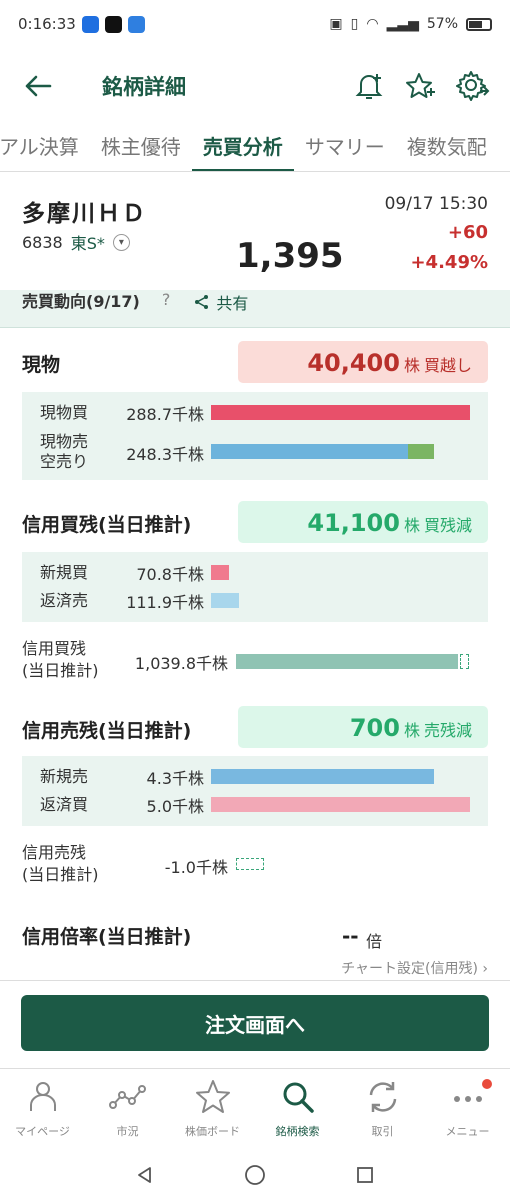 The width and height of the screenshot is (510, 1200). I want to click on nav-mypage: マイページ, so click(42, 1109).